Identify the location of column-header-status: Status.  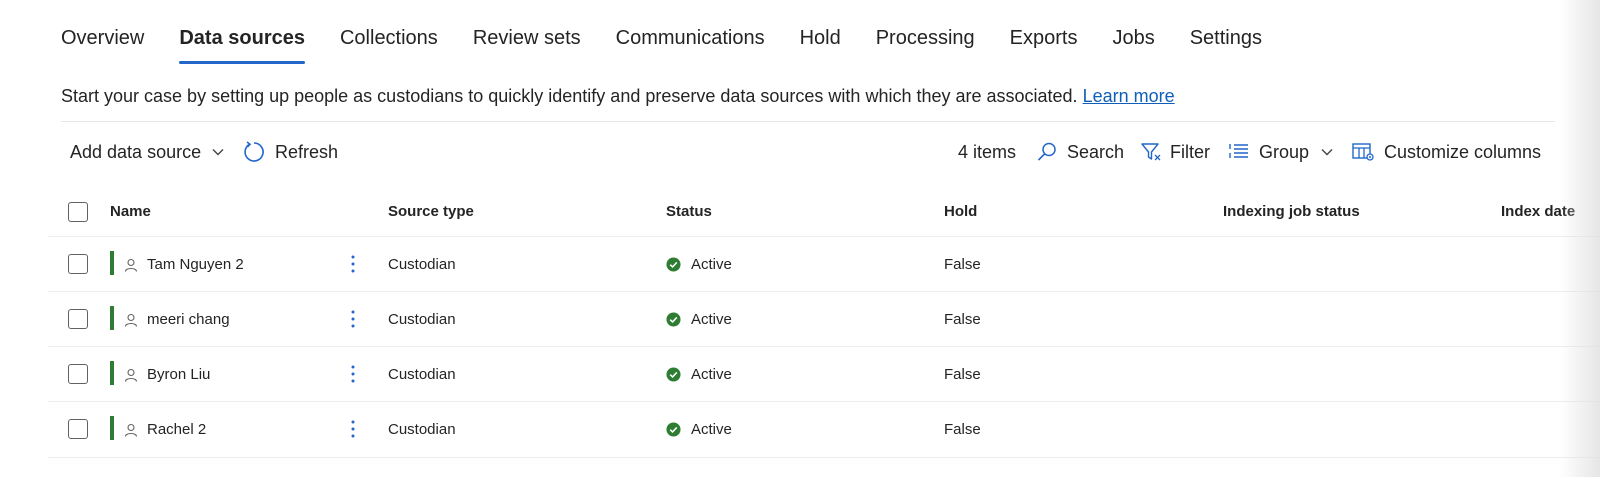
(689, 212).